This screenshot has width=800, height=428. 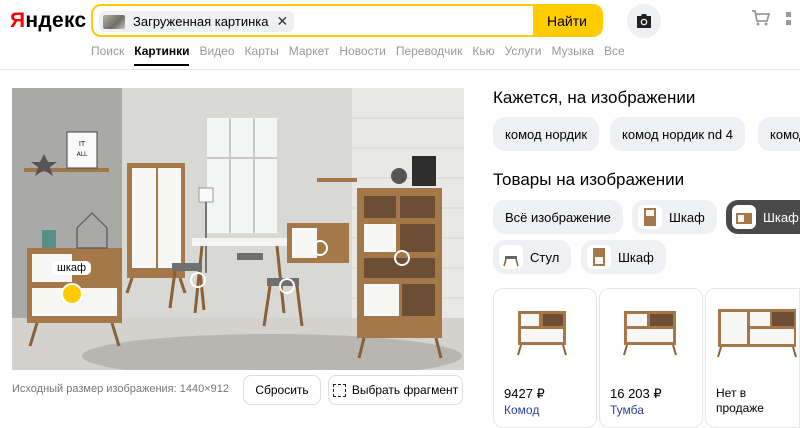 What do you see at coordinates (573, 55) in the screenshot?
I see `tab-music: Музыка` at bounding box center [573, 55].